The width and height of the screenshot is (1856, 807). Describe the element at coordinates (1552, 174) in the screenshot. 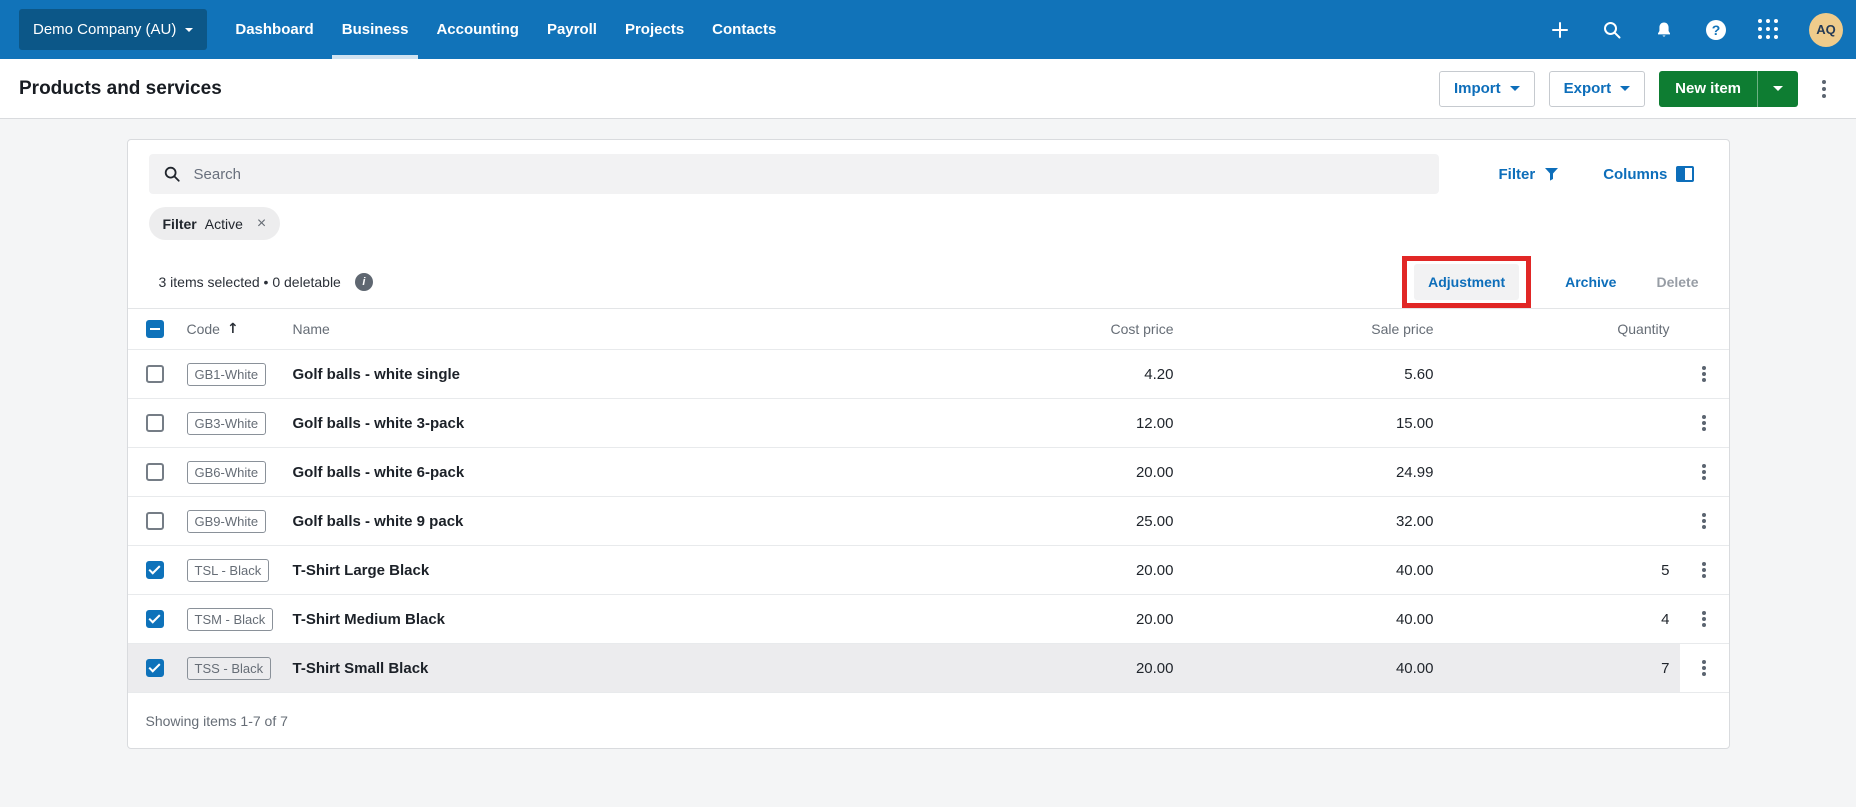

I see `funnel-icon` at that location.